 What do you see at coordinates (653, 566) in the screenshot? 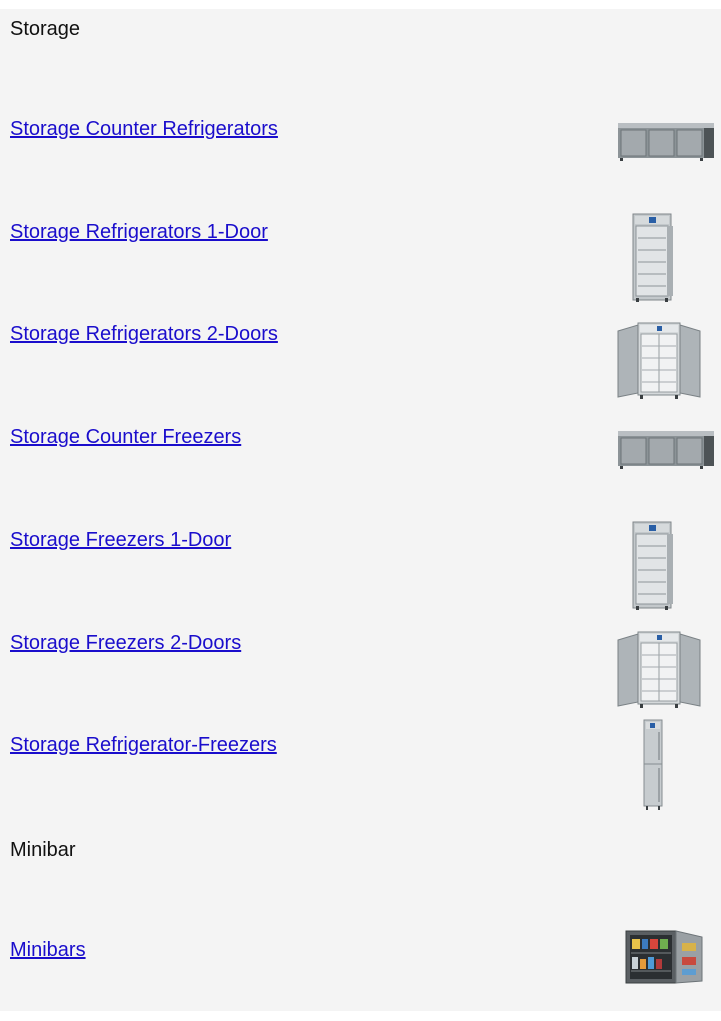
I see `freezer-1-door-icon` at bounding box center [653, 566].